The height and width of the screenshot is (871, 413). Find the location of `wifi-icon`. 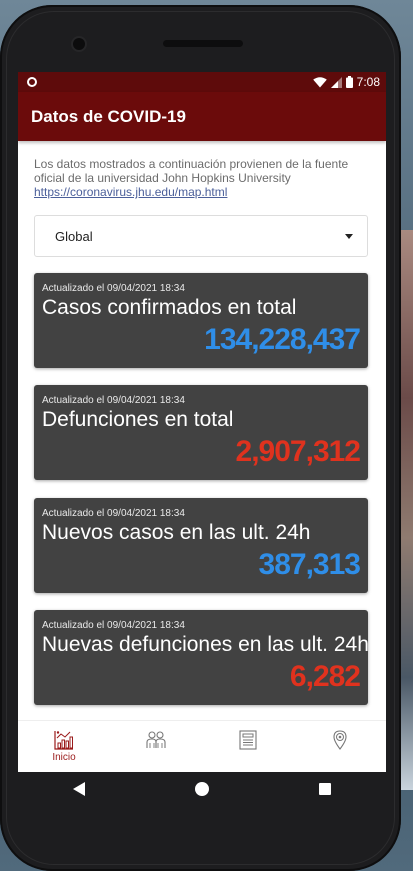

wifi-icon is located at coordinates (319, 81).